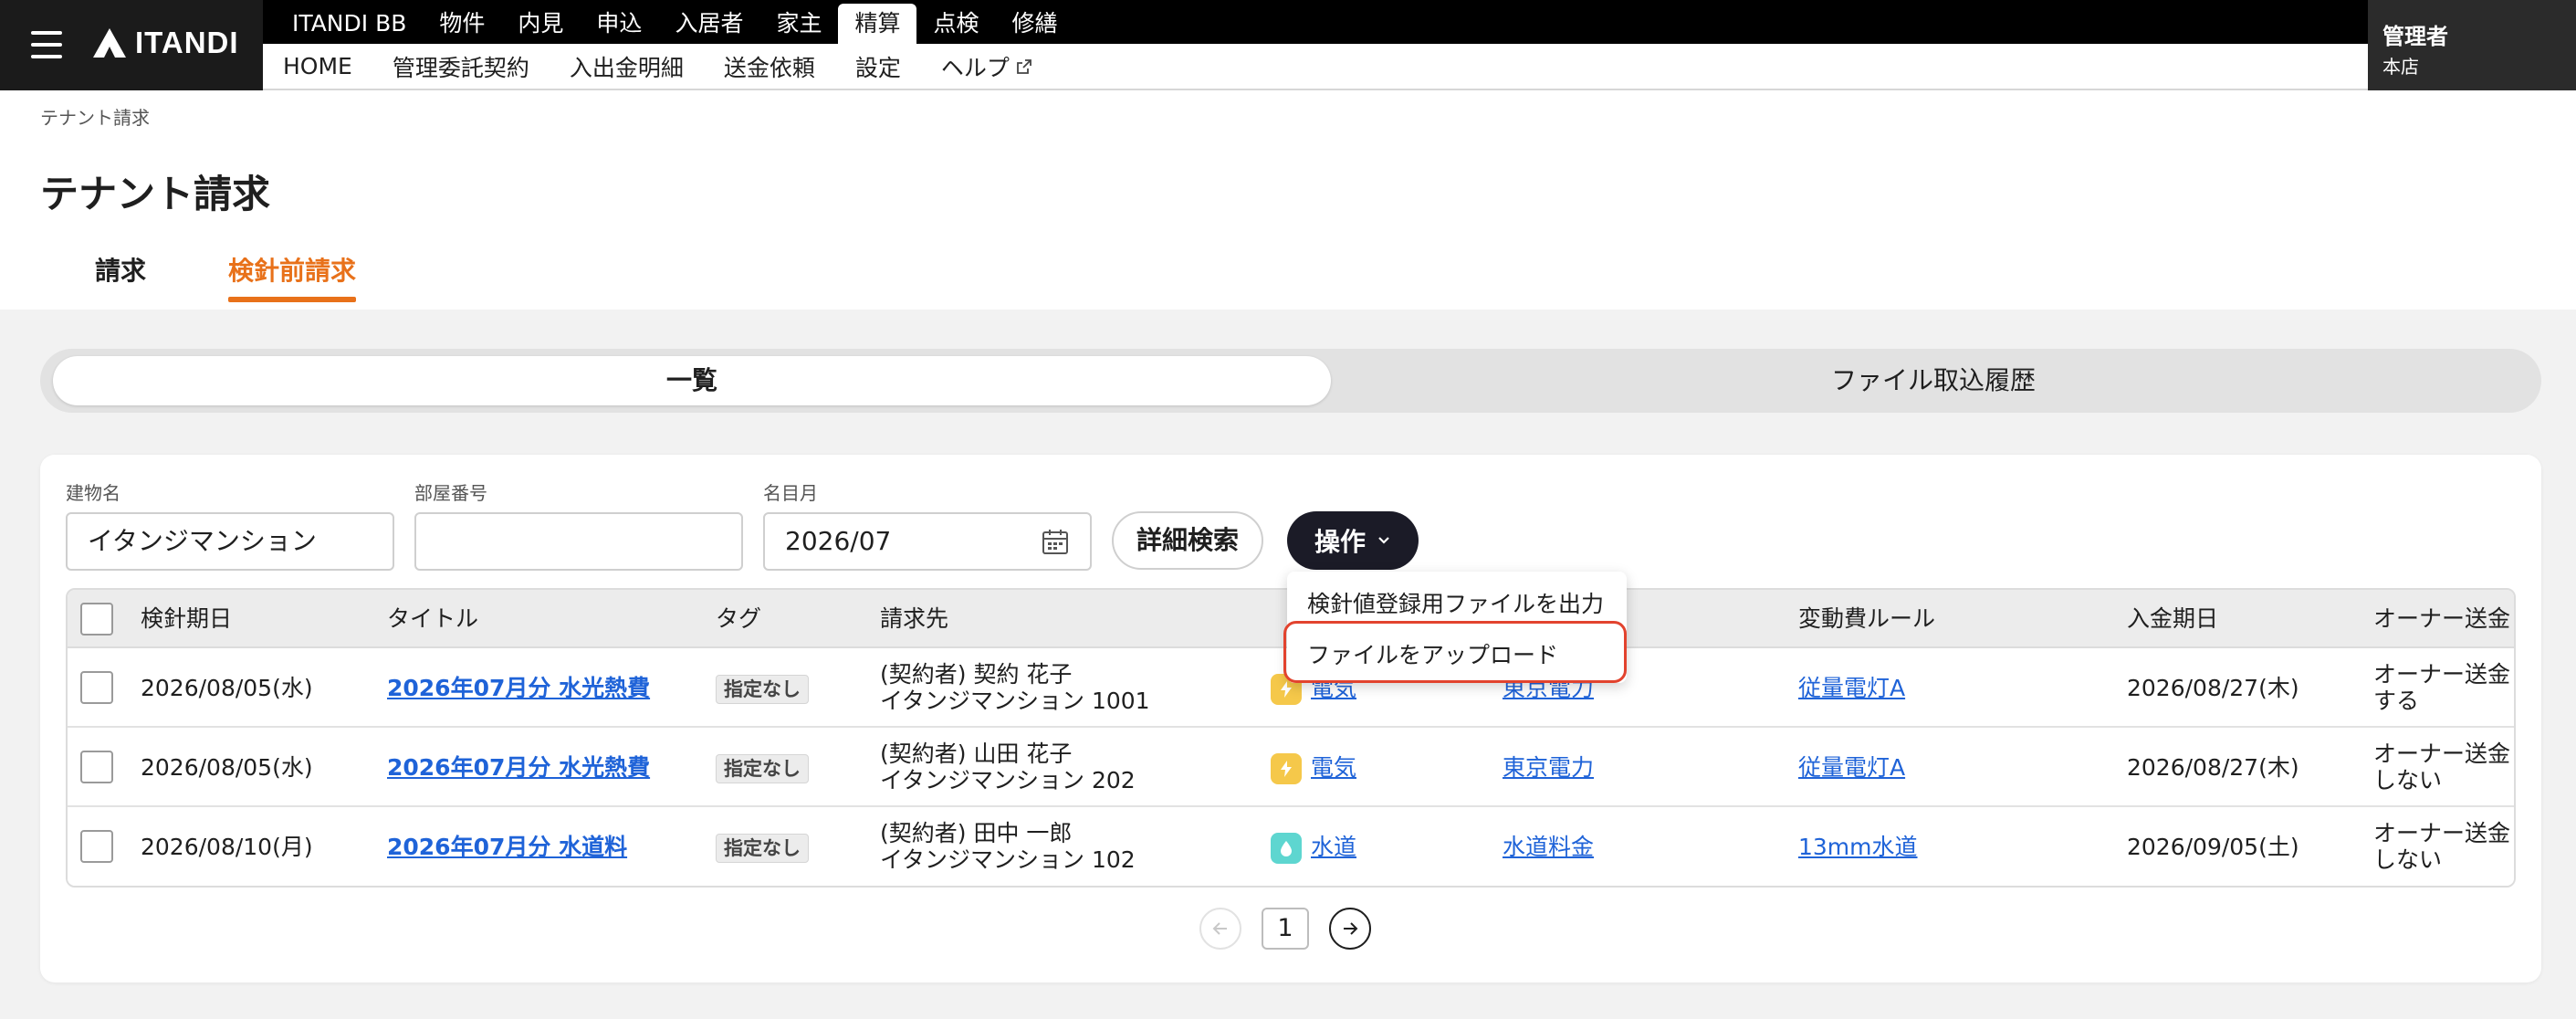 The width and height of the screenshot is (2576, 1019). I want to click on nav-item-itandi-bb: ITANDI BB, so click(350, 24).